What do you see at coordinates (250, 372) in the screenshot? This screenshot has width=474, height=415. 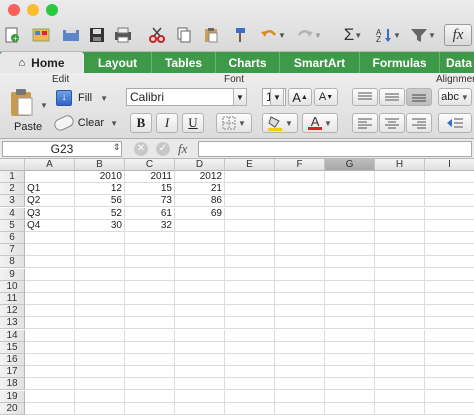 I see `cell-e17` at bounding box center [250, 372].